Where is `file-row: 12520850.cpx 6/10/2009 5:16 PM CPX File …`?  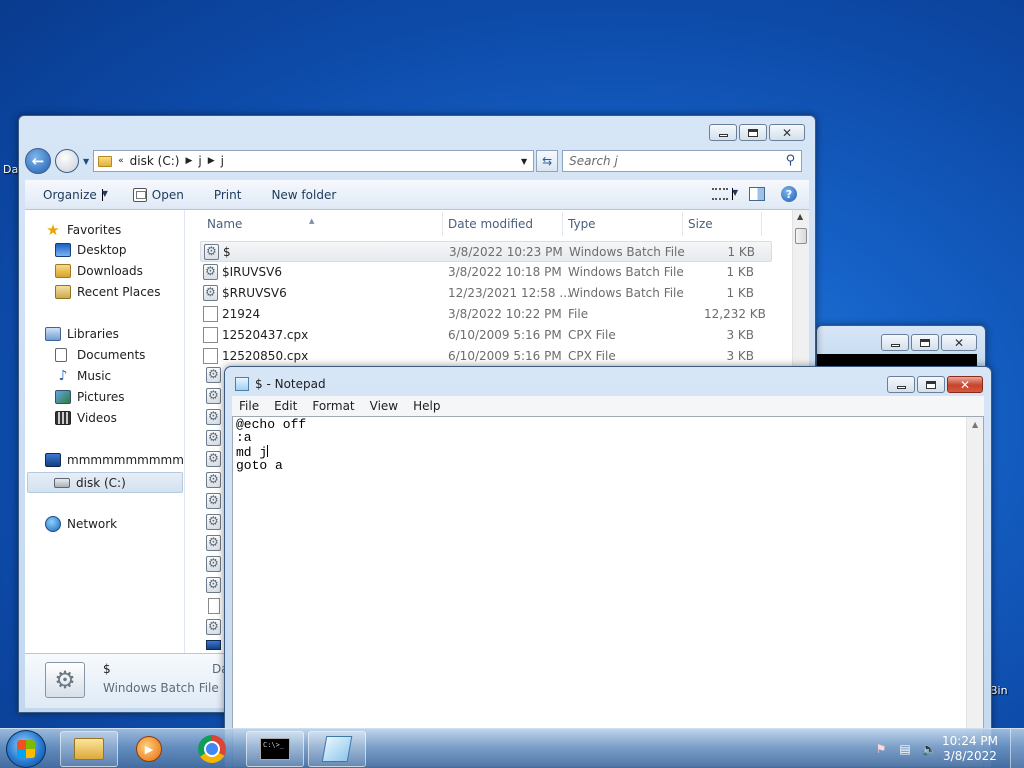 file-row: 12520850.cpx 6/10/2009 5:16 PM CPX File … is located at coordinates (486, 356).